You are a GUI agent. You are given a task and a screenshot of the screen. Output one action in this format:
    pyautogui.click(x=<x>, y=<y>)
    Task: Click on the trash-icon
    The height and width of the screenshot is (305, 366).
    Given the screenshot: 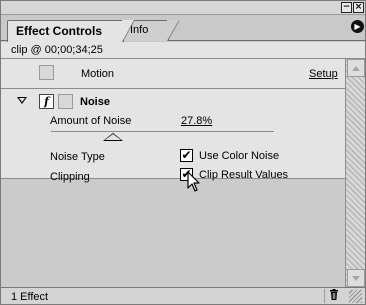 What is the action you would take?
    pyautogui.click(x=333, y=296)
    